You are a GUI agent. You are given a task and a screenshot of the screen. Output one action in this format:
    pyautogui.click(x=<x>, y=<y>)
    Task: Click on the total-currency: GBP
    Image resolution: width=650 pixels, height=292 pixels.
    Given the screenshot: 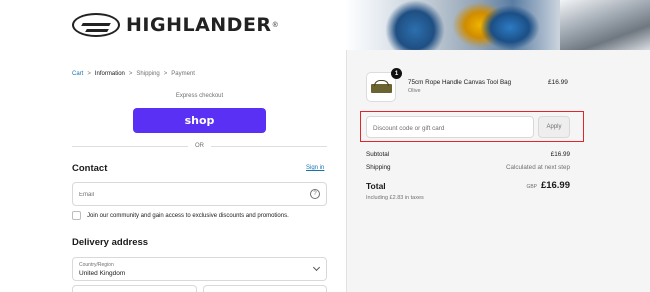 What is the action you would take?
    pyautogui.click(x=531, y=187)
    